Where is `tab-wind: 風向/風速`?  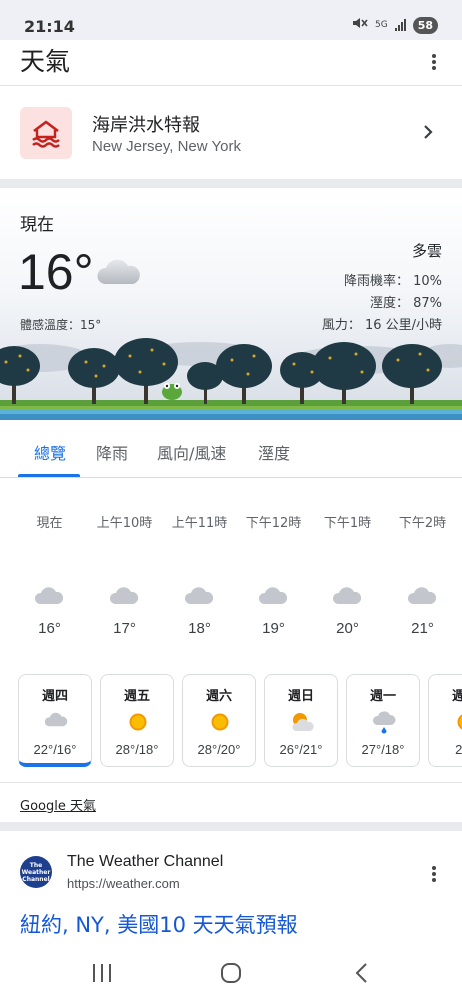 tab-wind: 風向/風速 is located at coordinates (191, 452).